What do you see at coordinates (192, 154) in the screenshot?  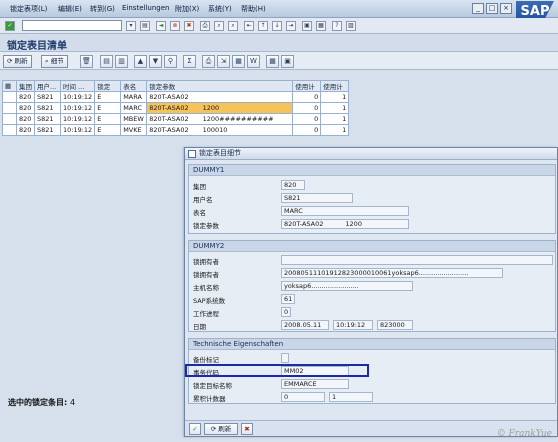 I see `dialog-title-icon` at bounding box center [192, 154].